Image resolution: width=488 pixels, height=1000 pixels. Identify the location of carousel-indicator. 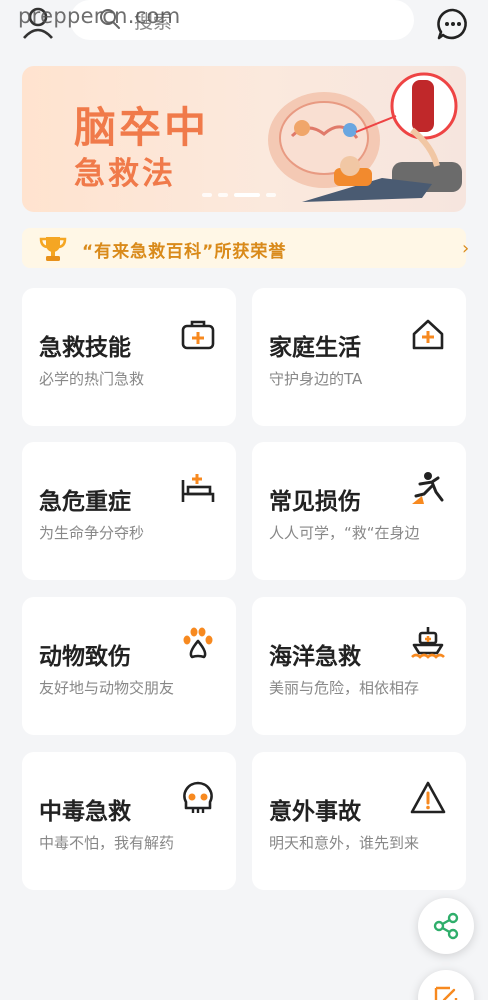
(239, 195).